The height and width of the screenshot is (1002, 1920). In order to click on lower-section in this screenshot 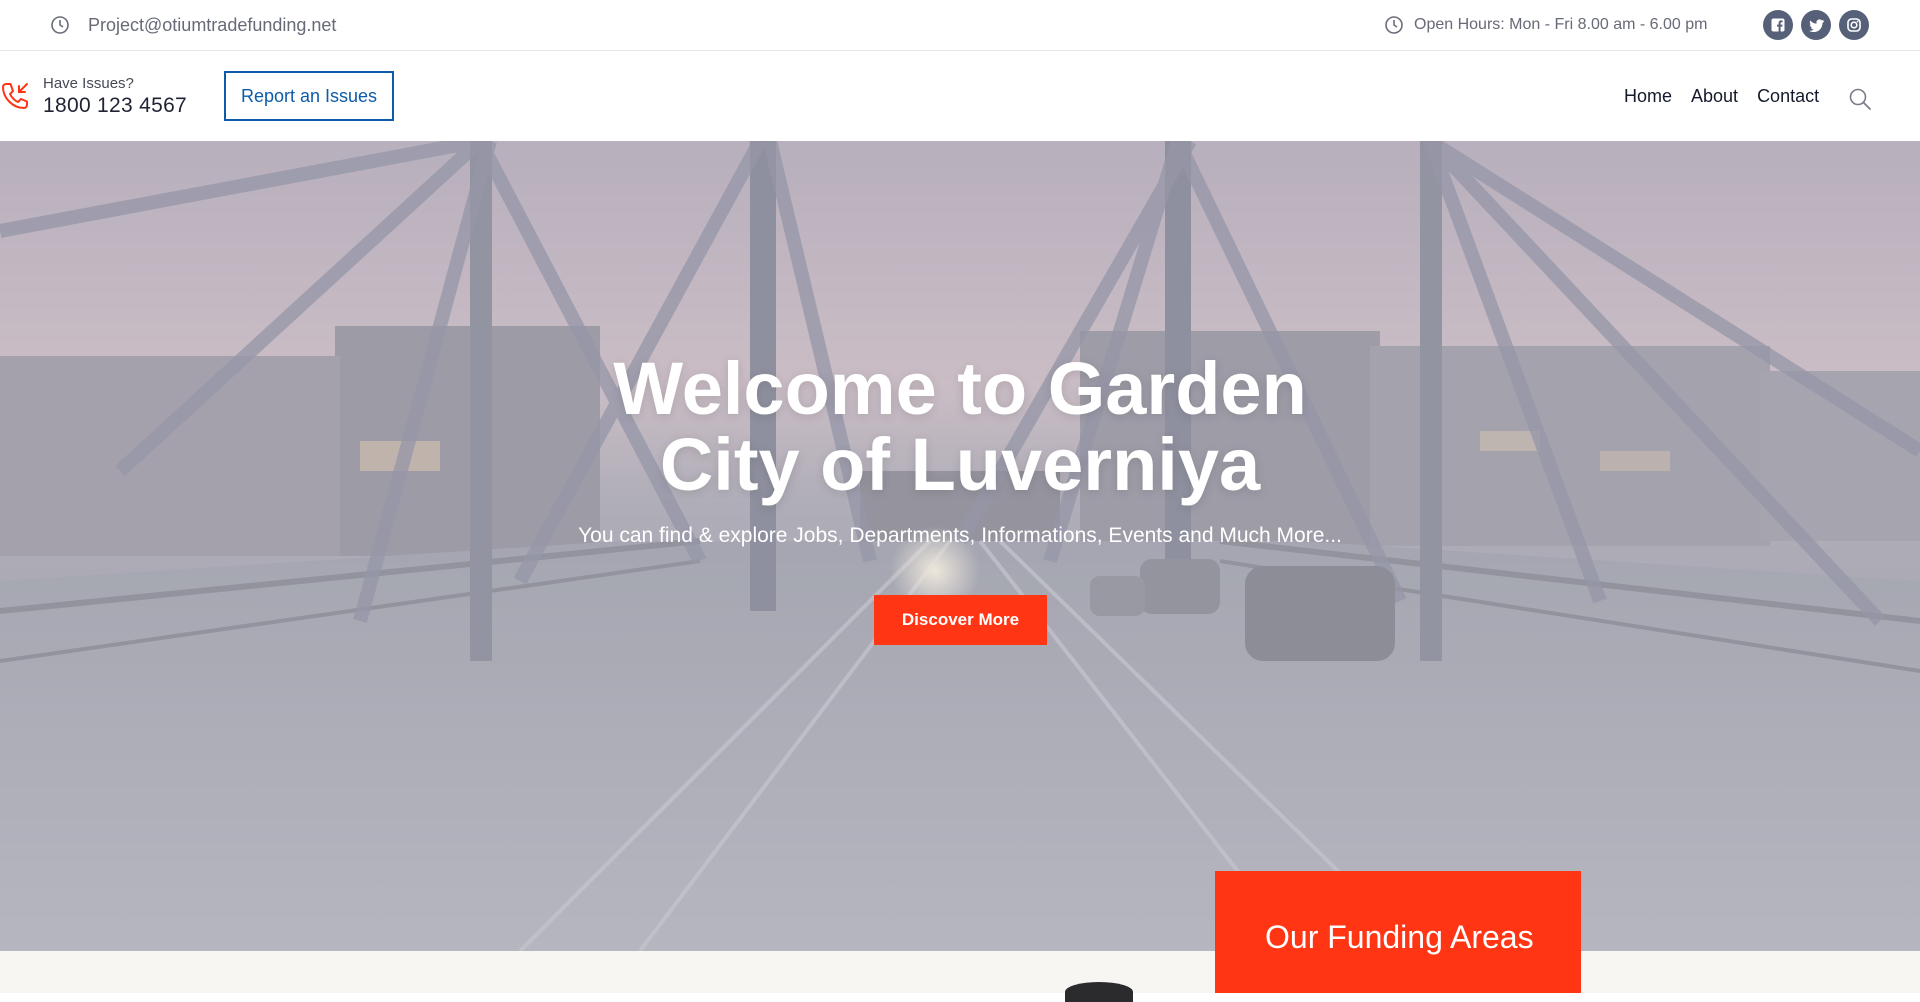, I will do `click(960, 972)`.